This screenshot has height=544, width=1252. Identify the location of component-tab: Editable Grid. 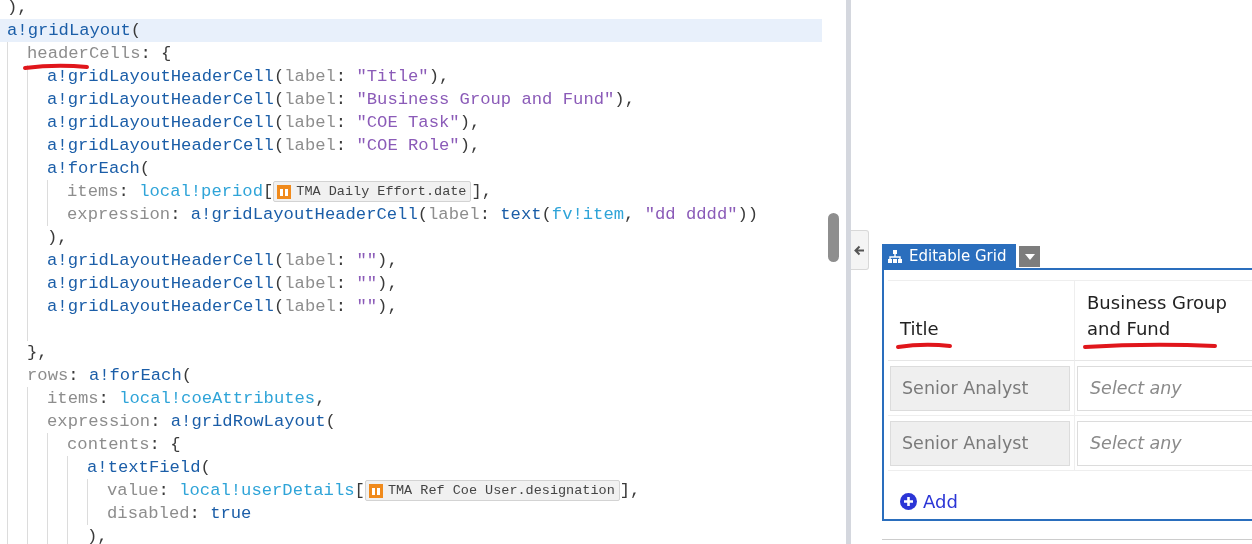
(949, 256).